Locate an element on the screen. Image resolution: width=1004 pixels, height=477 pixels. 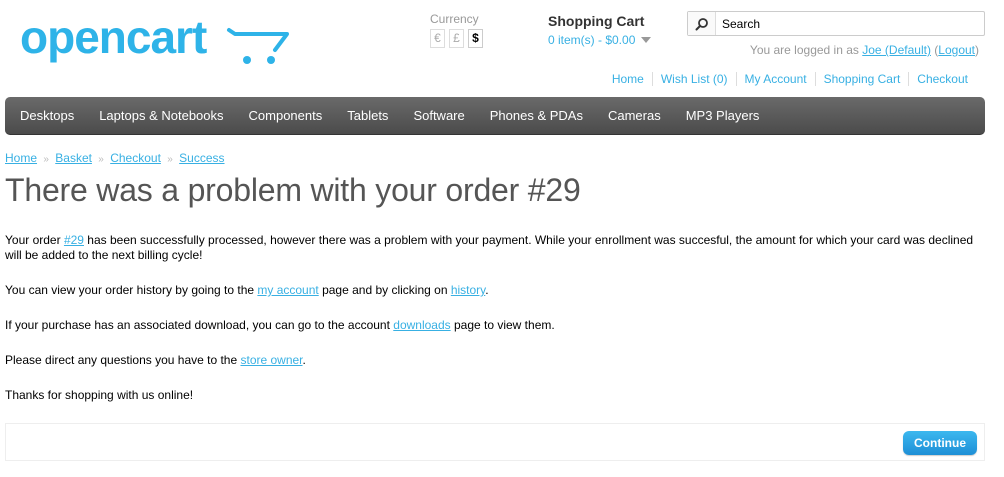
download-message-b: page to view them. is located at coordinates (502, 325).